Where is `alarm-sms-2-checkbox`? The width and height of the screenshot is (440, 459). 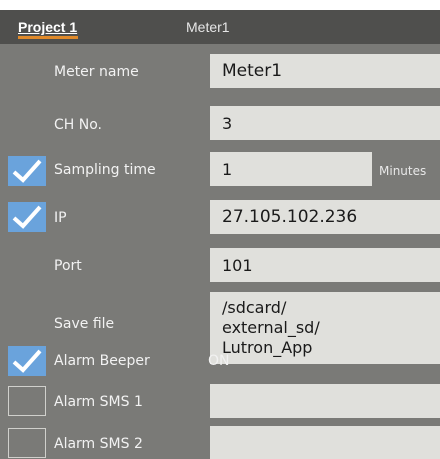
alarm-sms-2-checkbox is located at coordinates (27, 443).